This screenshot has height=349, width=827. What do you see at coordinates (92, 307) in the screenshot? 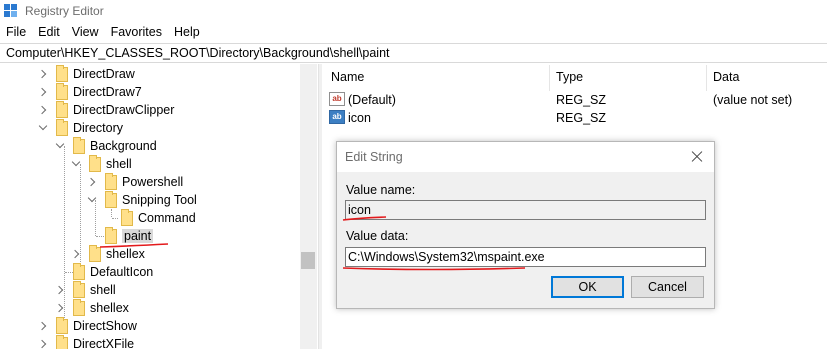
I see `tree-item-shellex-directory: shellex` at bounding box center [92, 307].